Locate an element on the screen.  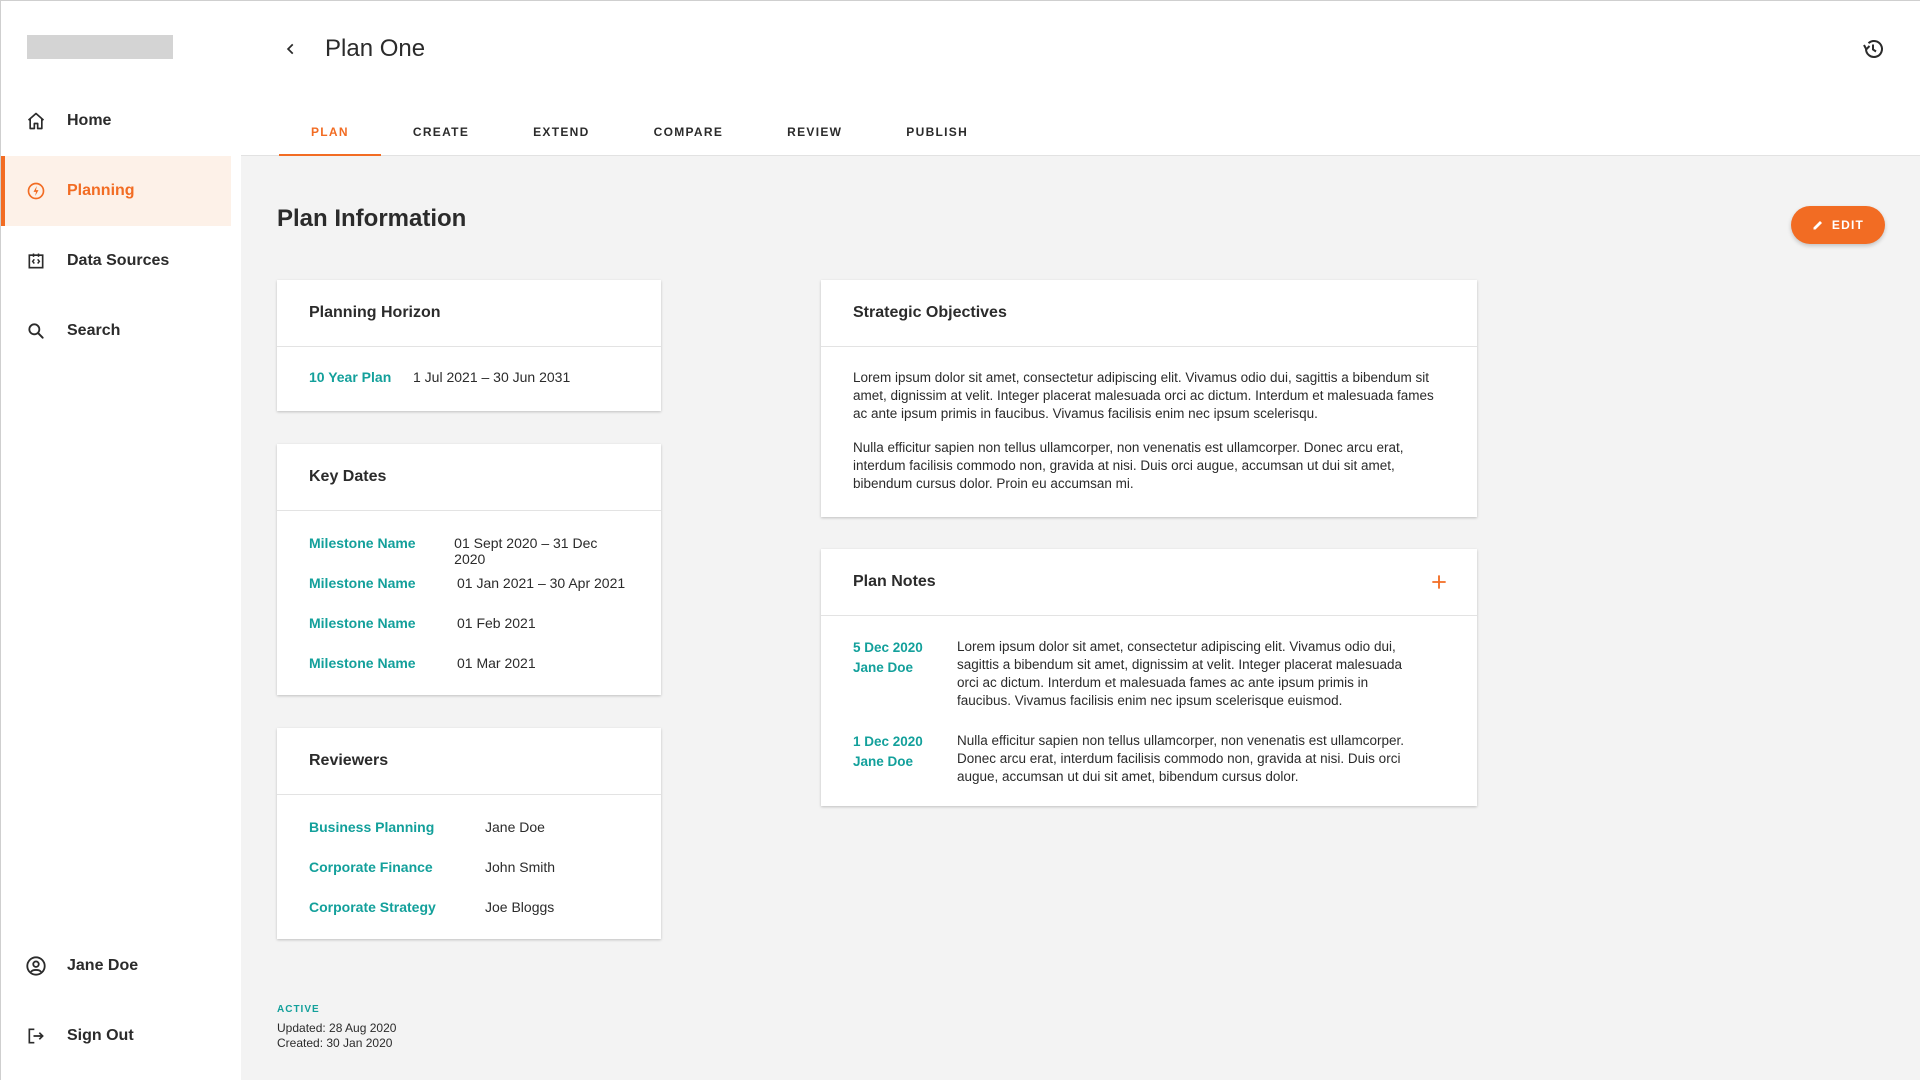
reviewer-role: Business Planning is located at coordinates (372, 827).